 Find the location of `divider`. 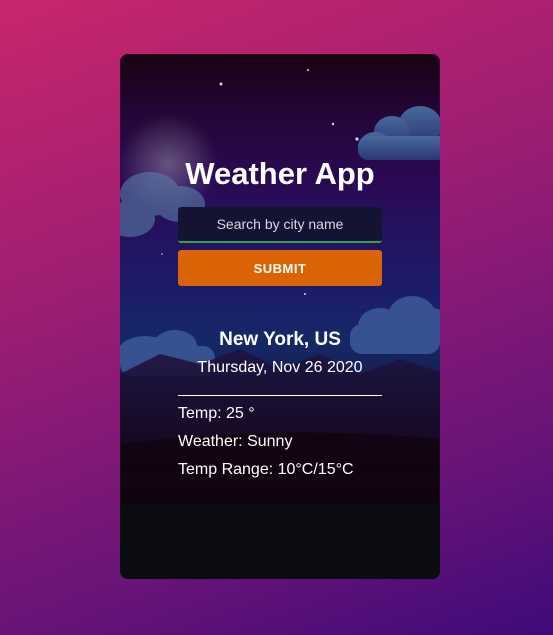

divider is located at coordinates (280, 395).